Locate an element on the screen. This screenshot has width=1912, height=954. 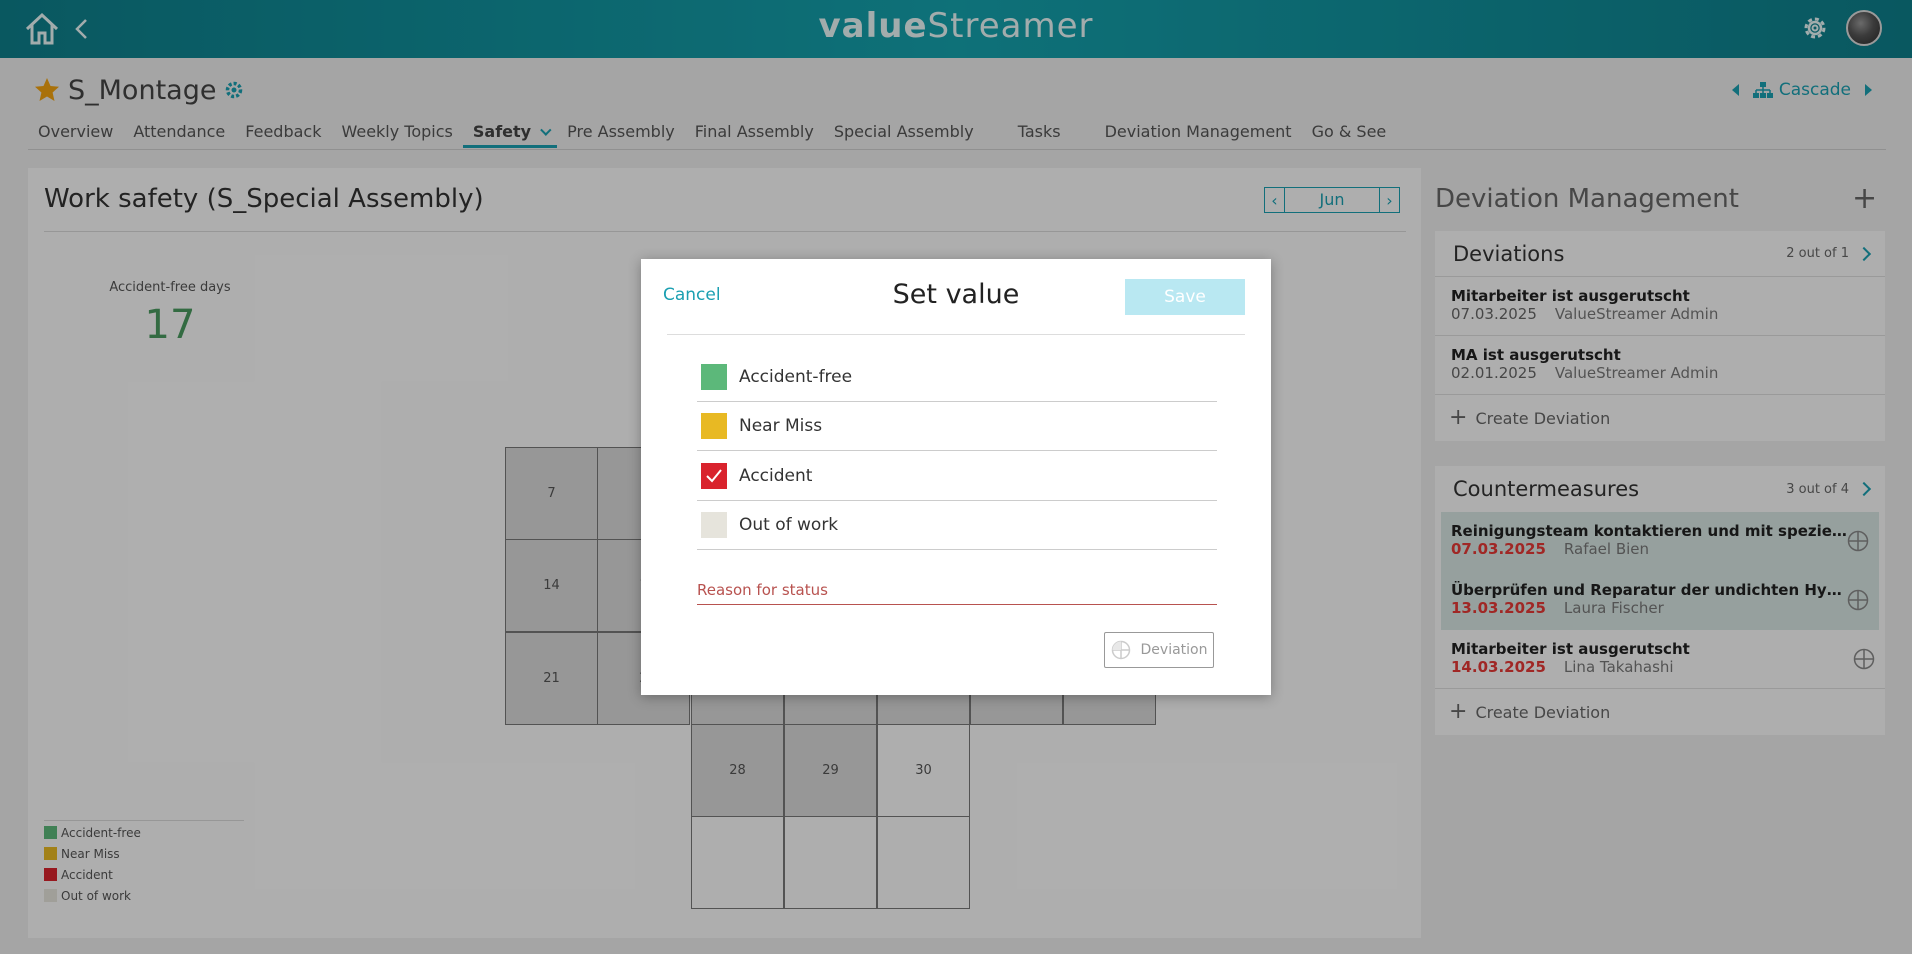
status-swatch-checked is located at coordinates (714, 476).